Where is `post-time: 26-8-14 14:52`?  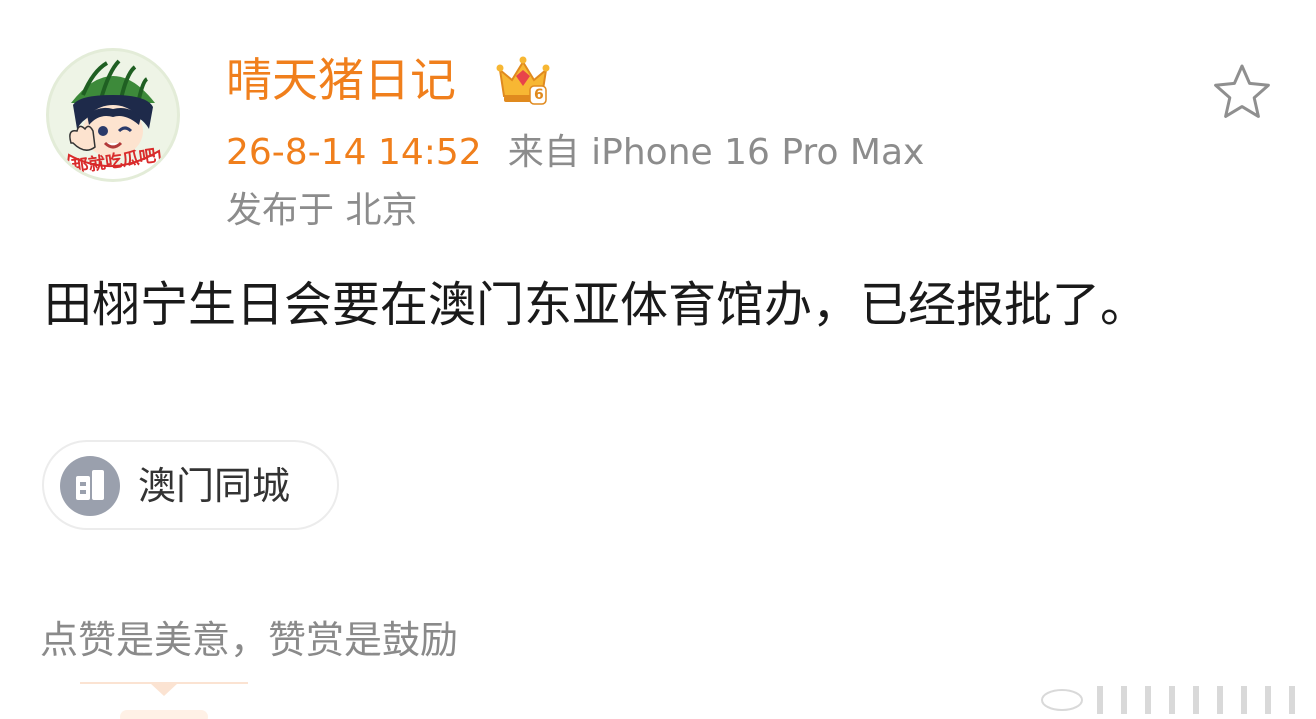 post-time: 26-8-14 14:52 is located at coordinates (354, 152).